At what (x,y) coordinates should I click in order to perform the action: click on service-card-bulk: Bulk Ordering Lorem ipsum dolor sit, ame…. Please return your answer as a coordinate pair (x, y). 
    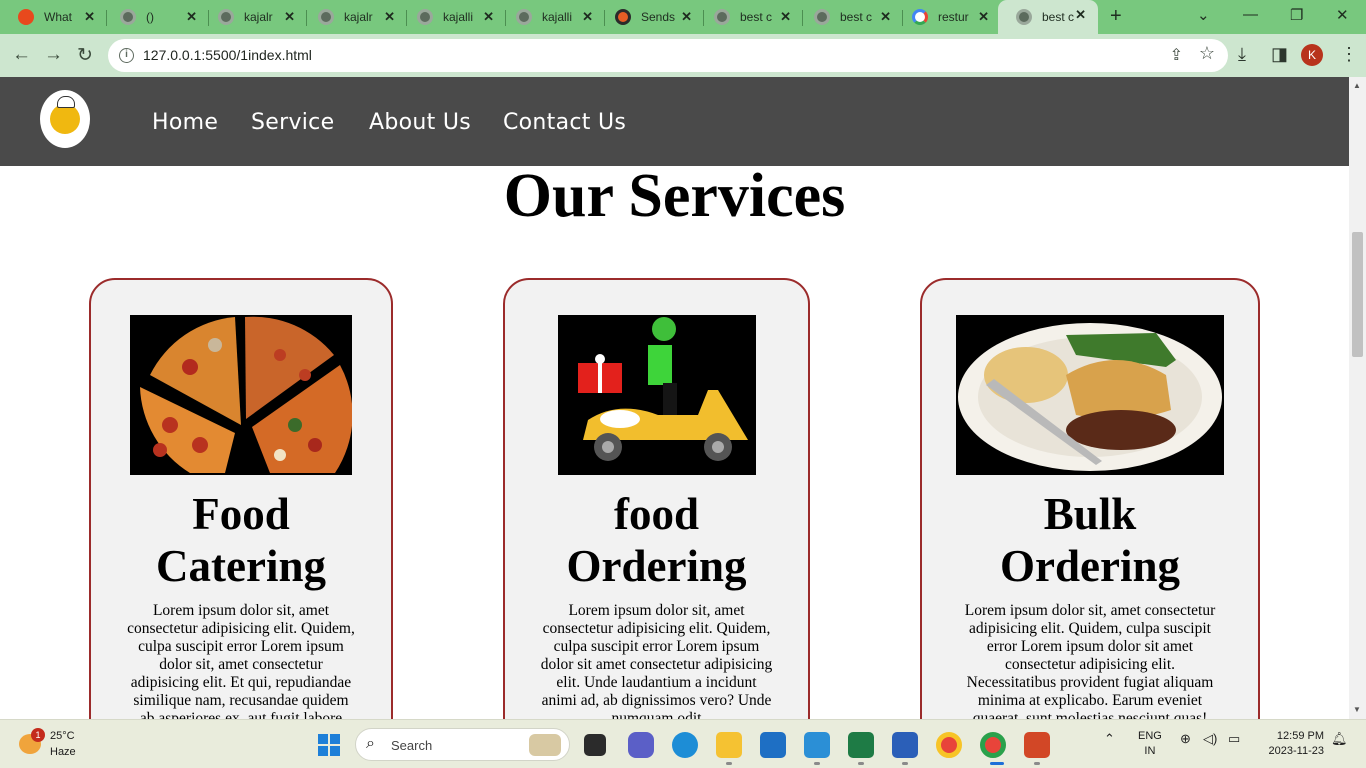
    Looking at the image, I should click on (1090, 498).